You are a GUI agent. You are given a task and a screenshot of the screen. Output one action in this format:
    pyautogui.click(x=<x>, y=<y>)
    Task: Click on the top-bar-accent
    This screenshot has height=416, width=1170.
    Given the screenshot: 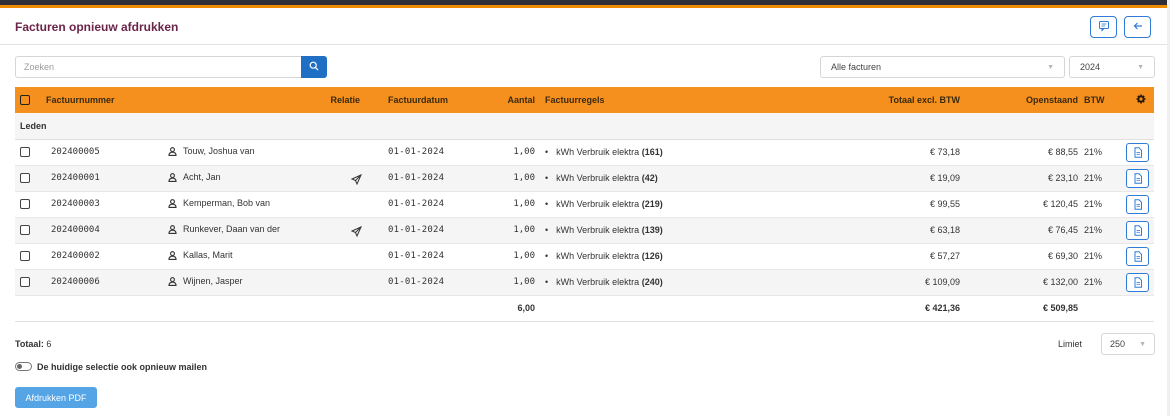 What is the action you would take?
    pyautogui.click(x=583, y=6)
    